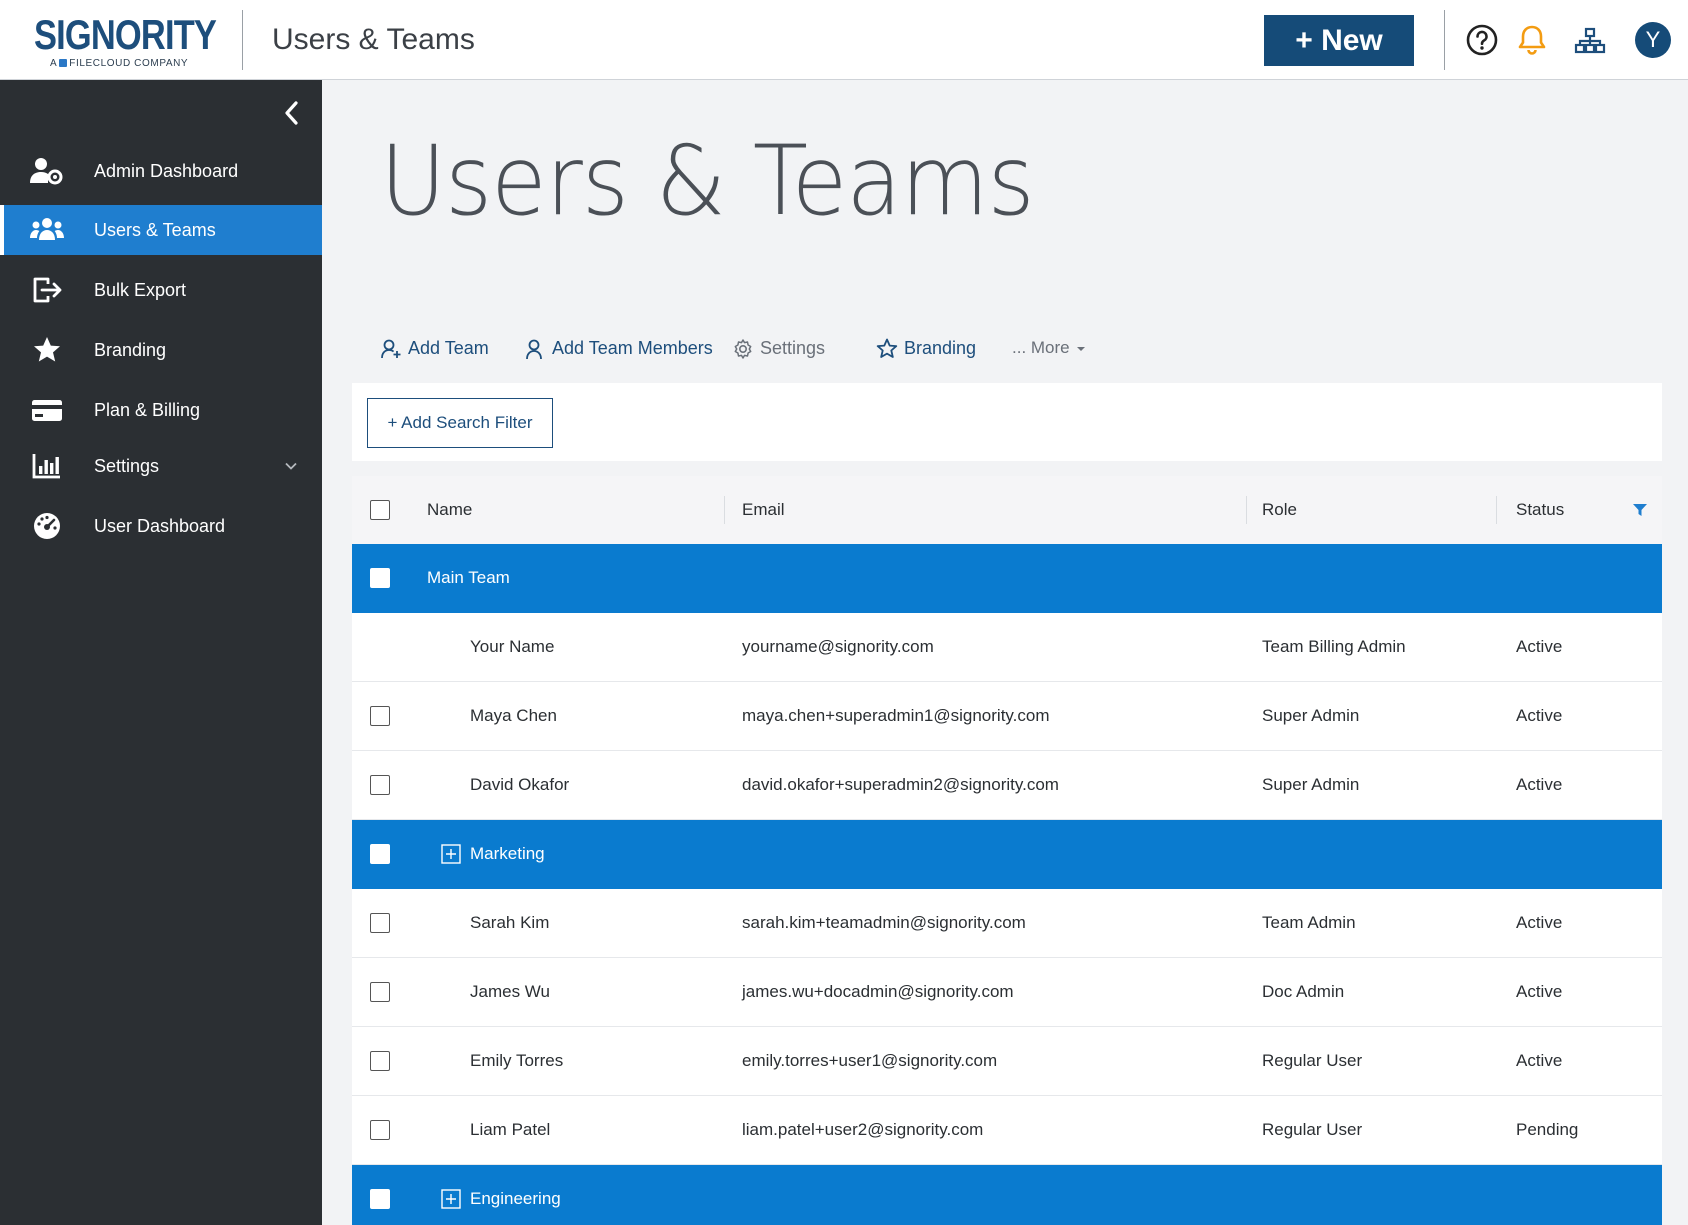  I want to click on sidebar-item-bulk-export: Bulk Export, so click(161, 290).